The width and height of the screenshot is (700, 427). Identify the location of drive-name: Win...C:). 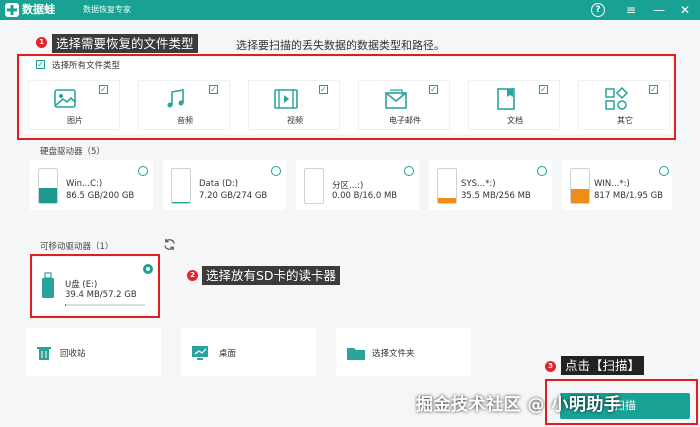
(84, 184).